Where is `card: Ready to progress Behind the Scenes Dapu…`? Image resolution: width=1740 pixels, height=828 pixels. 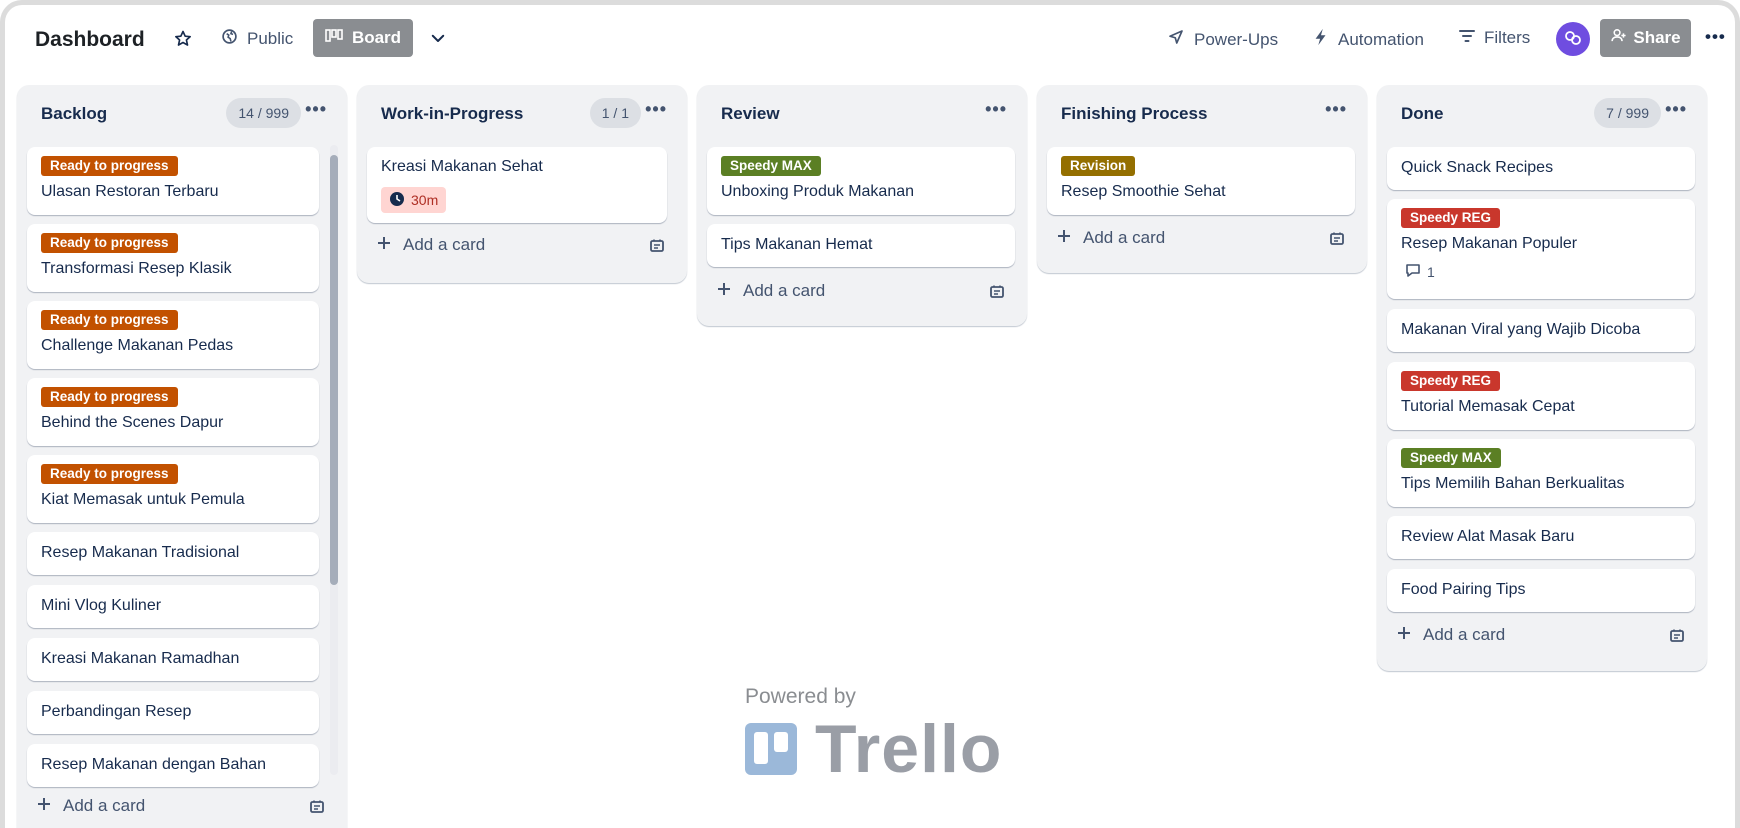
card: Ready to progress Behind the Scenes Dapu… is located at coordinates (173, 412).